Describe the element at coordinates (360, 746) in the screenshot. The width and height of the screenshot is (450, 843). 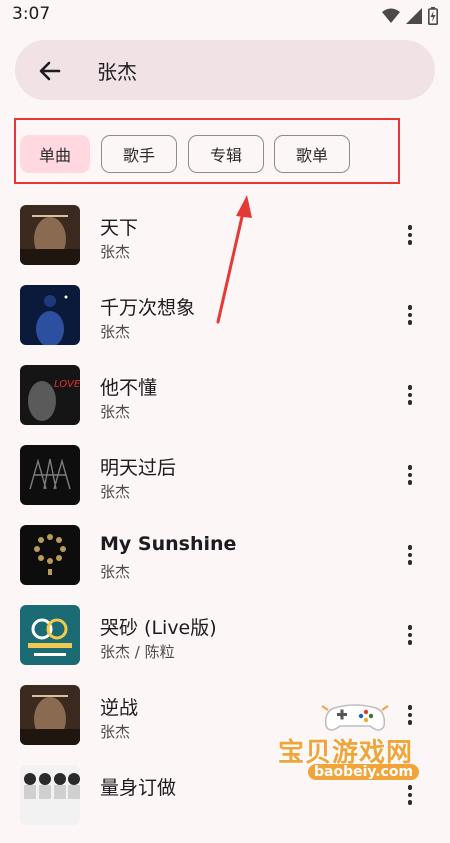
I see `watermark: 宝贝游戏网 baobeiy.com` at that location.